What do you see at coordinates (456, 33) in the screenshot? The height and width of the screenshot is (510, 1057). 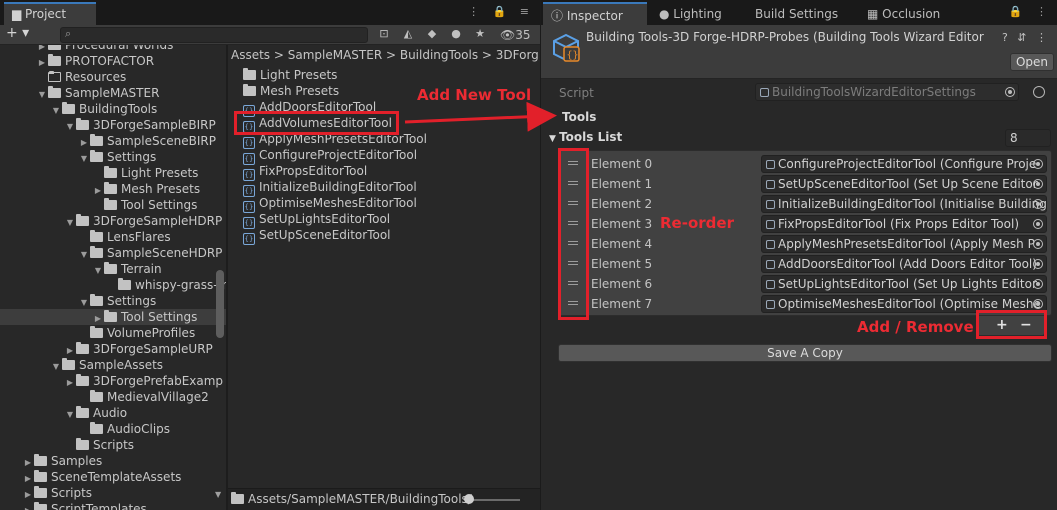 I see `warning-icon: ●` at bounding box center [456, 33].